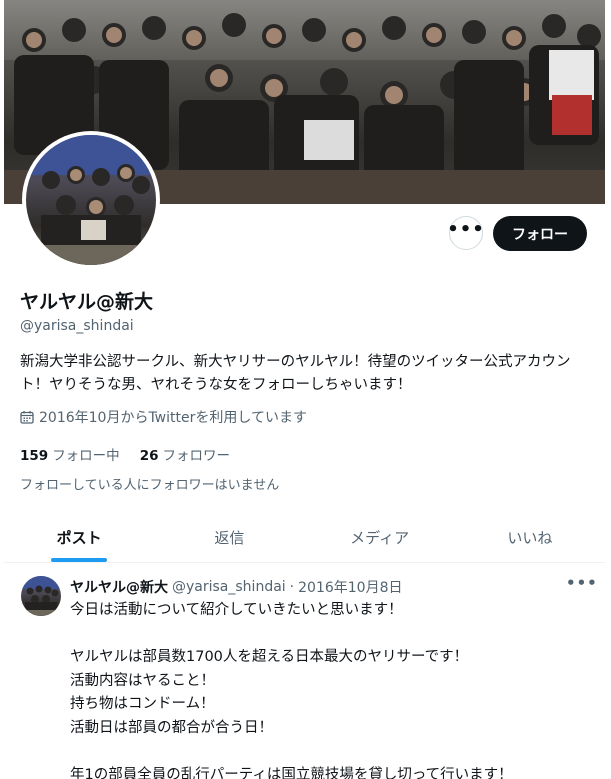 This screenshot has width=611, height=779. I want to click on following-label: フォロー中, so click(86, 456).